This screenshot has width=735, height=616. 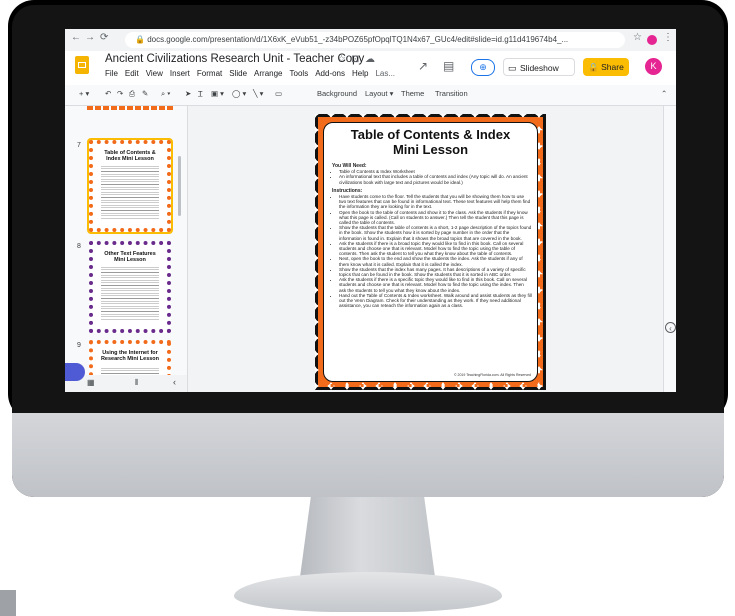 I want to click on shape-icon: ◯ ▾, so click(x=239, y=93).